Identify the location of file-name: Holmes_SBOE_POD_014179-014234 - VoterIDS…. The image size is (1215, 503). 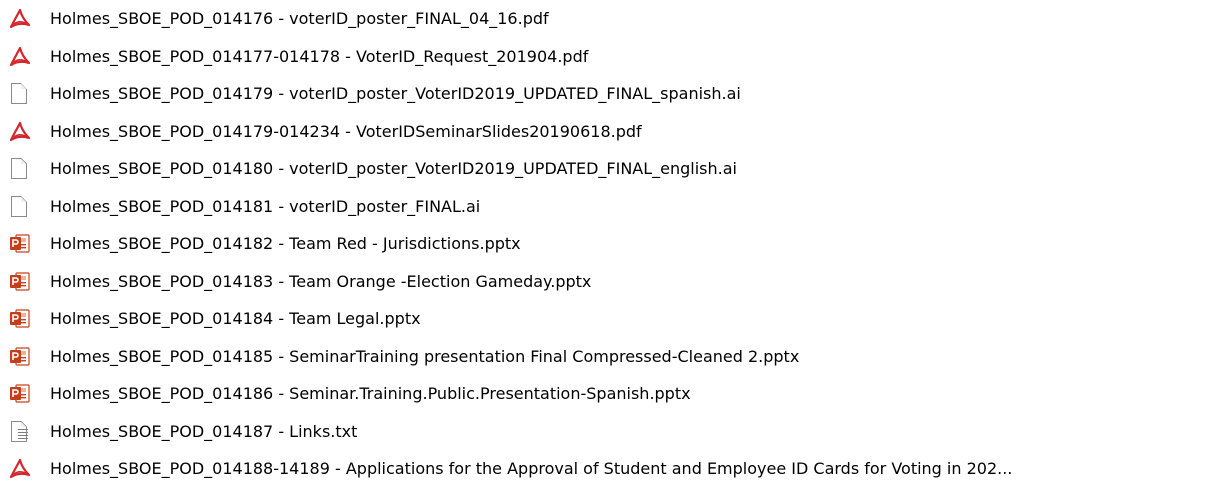
(346, 131).